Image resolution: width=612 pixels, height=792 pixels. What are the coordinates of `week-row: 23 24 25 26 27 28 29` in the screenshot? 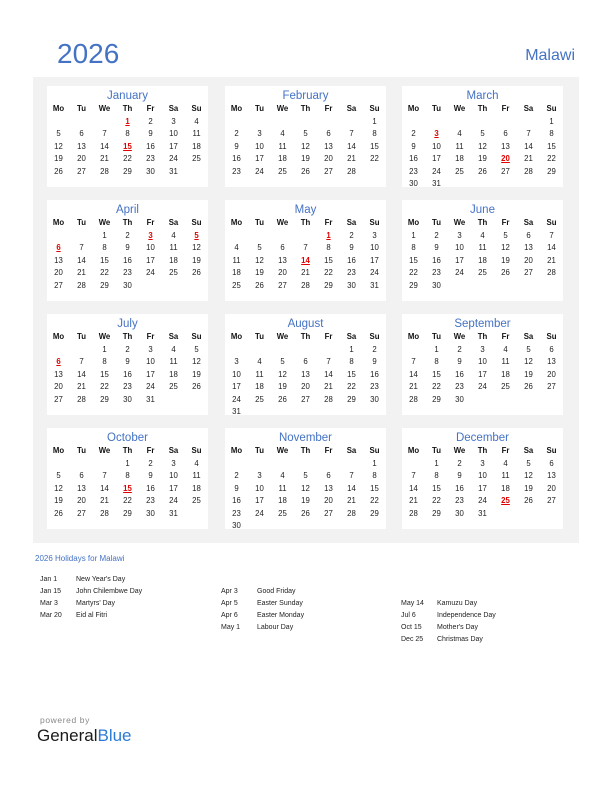 It's located at (305, 514).